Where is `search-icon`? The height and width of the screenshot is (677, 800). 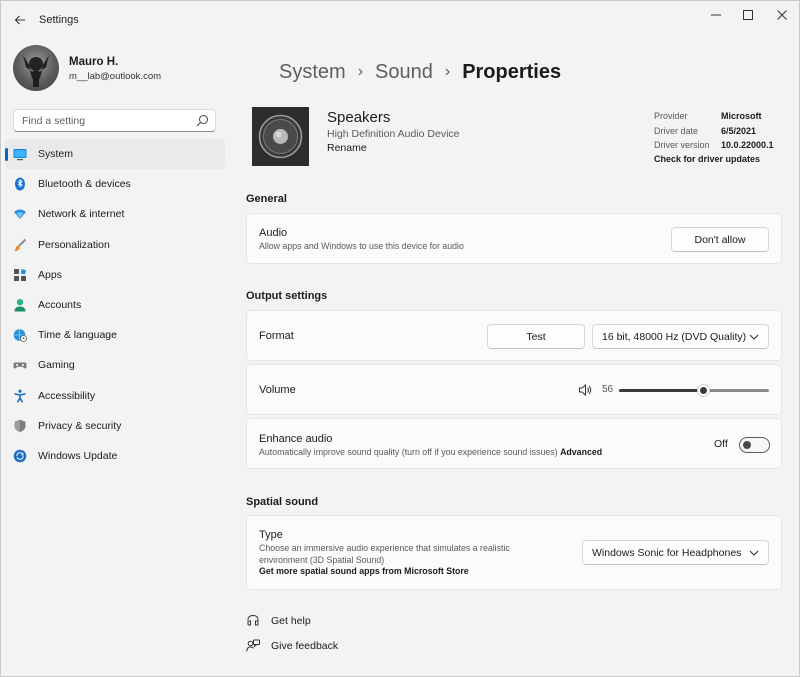
search-icon is located at coordinates (202, 120).